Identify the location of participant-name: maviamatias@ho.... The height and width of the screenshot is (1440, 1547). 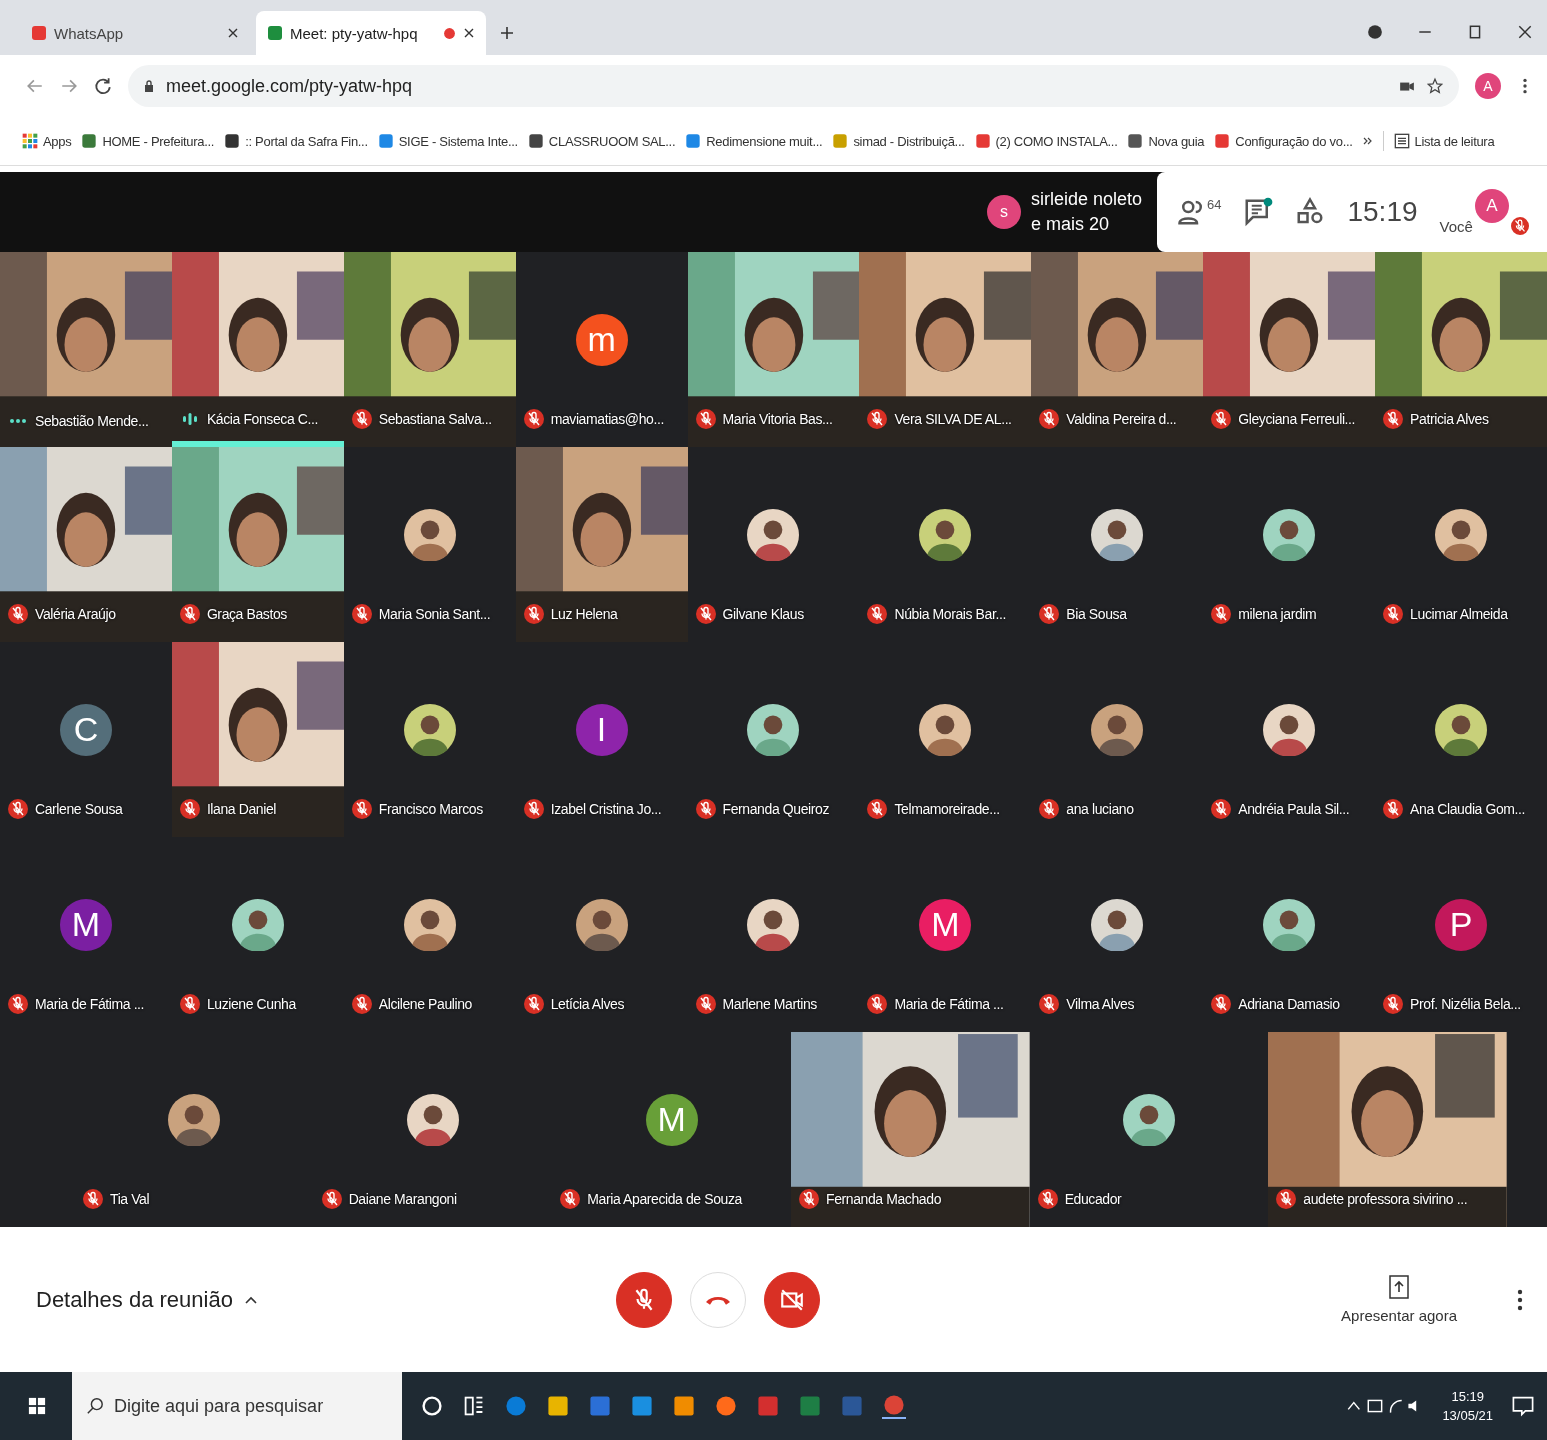
(607, 419).